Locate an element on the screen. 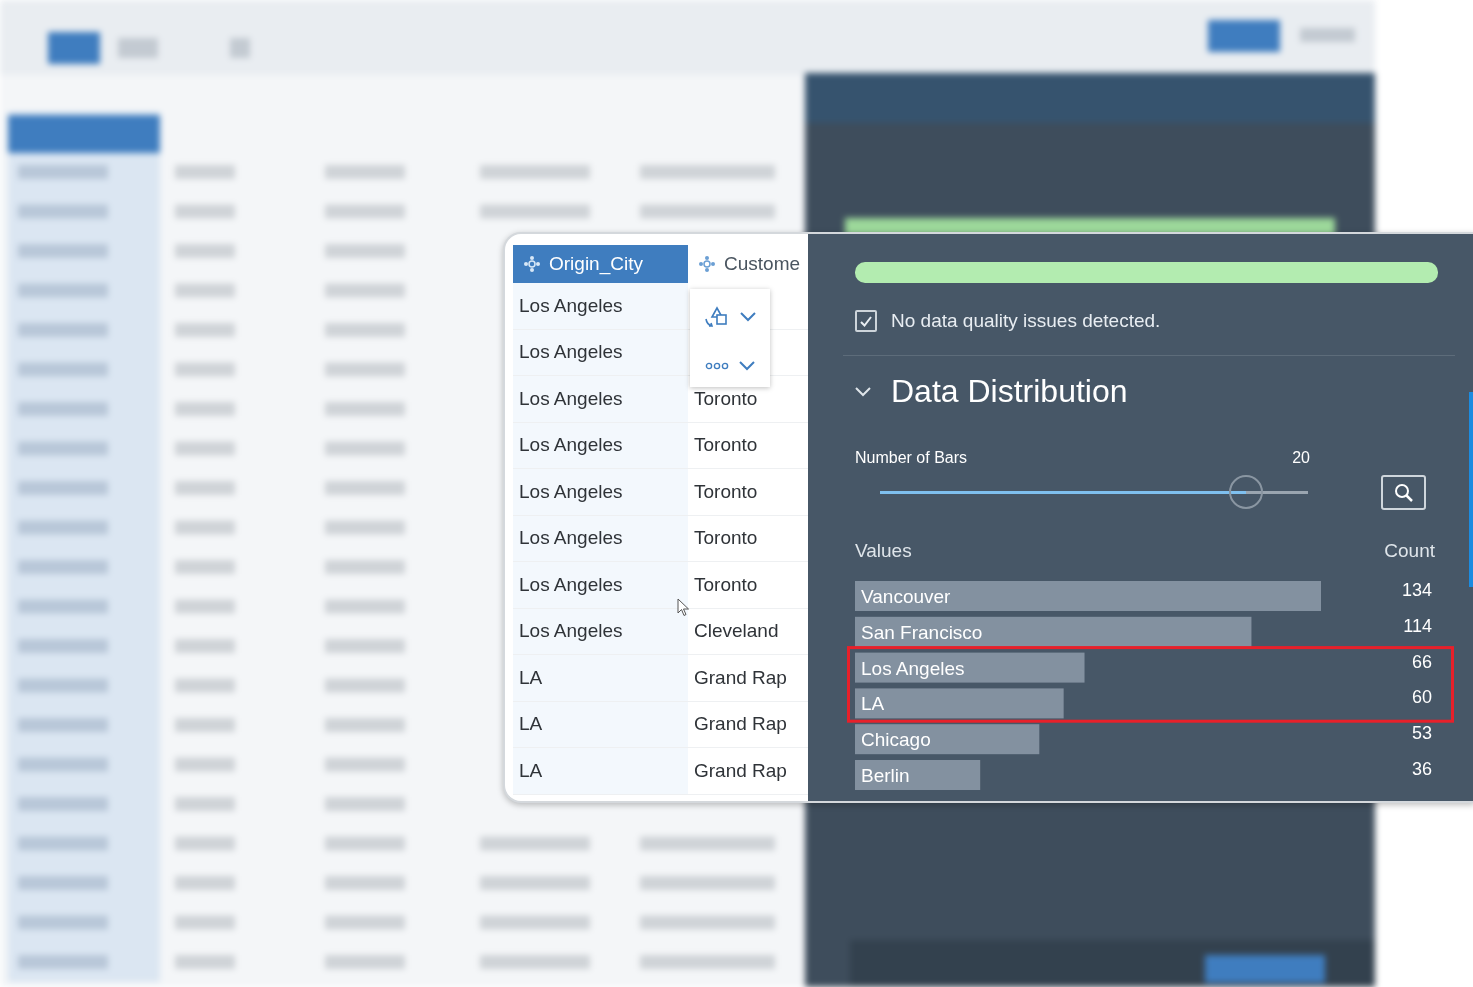 Image resolution: width=1473 pixels, height=987 pixels. checkbox is located at coordinates (866, 321).